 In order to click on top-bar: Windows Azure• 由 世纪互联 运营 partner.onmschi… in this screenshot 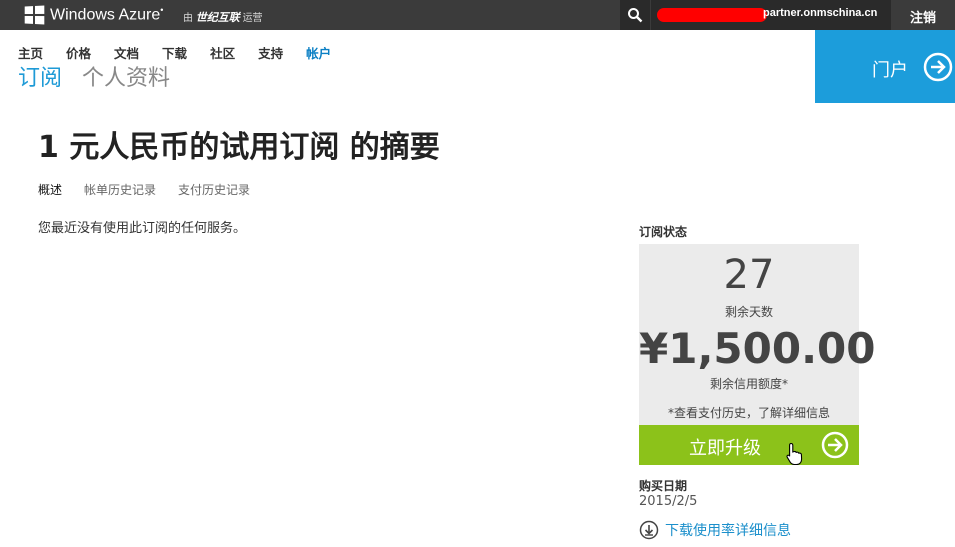, I will do `click(477, 15)`.